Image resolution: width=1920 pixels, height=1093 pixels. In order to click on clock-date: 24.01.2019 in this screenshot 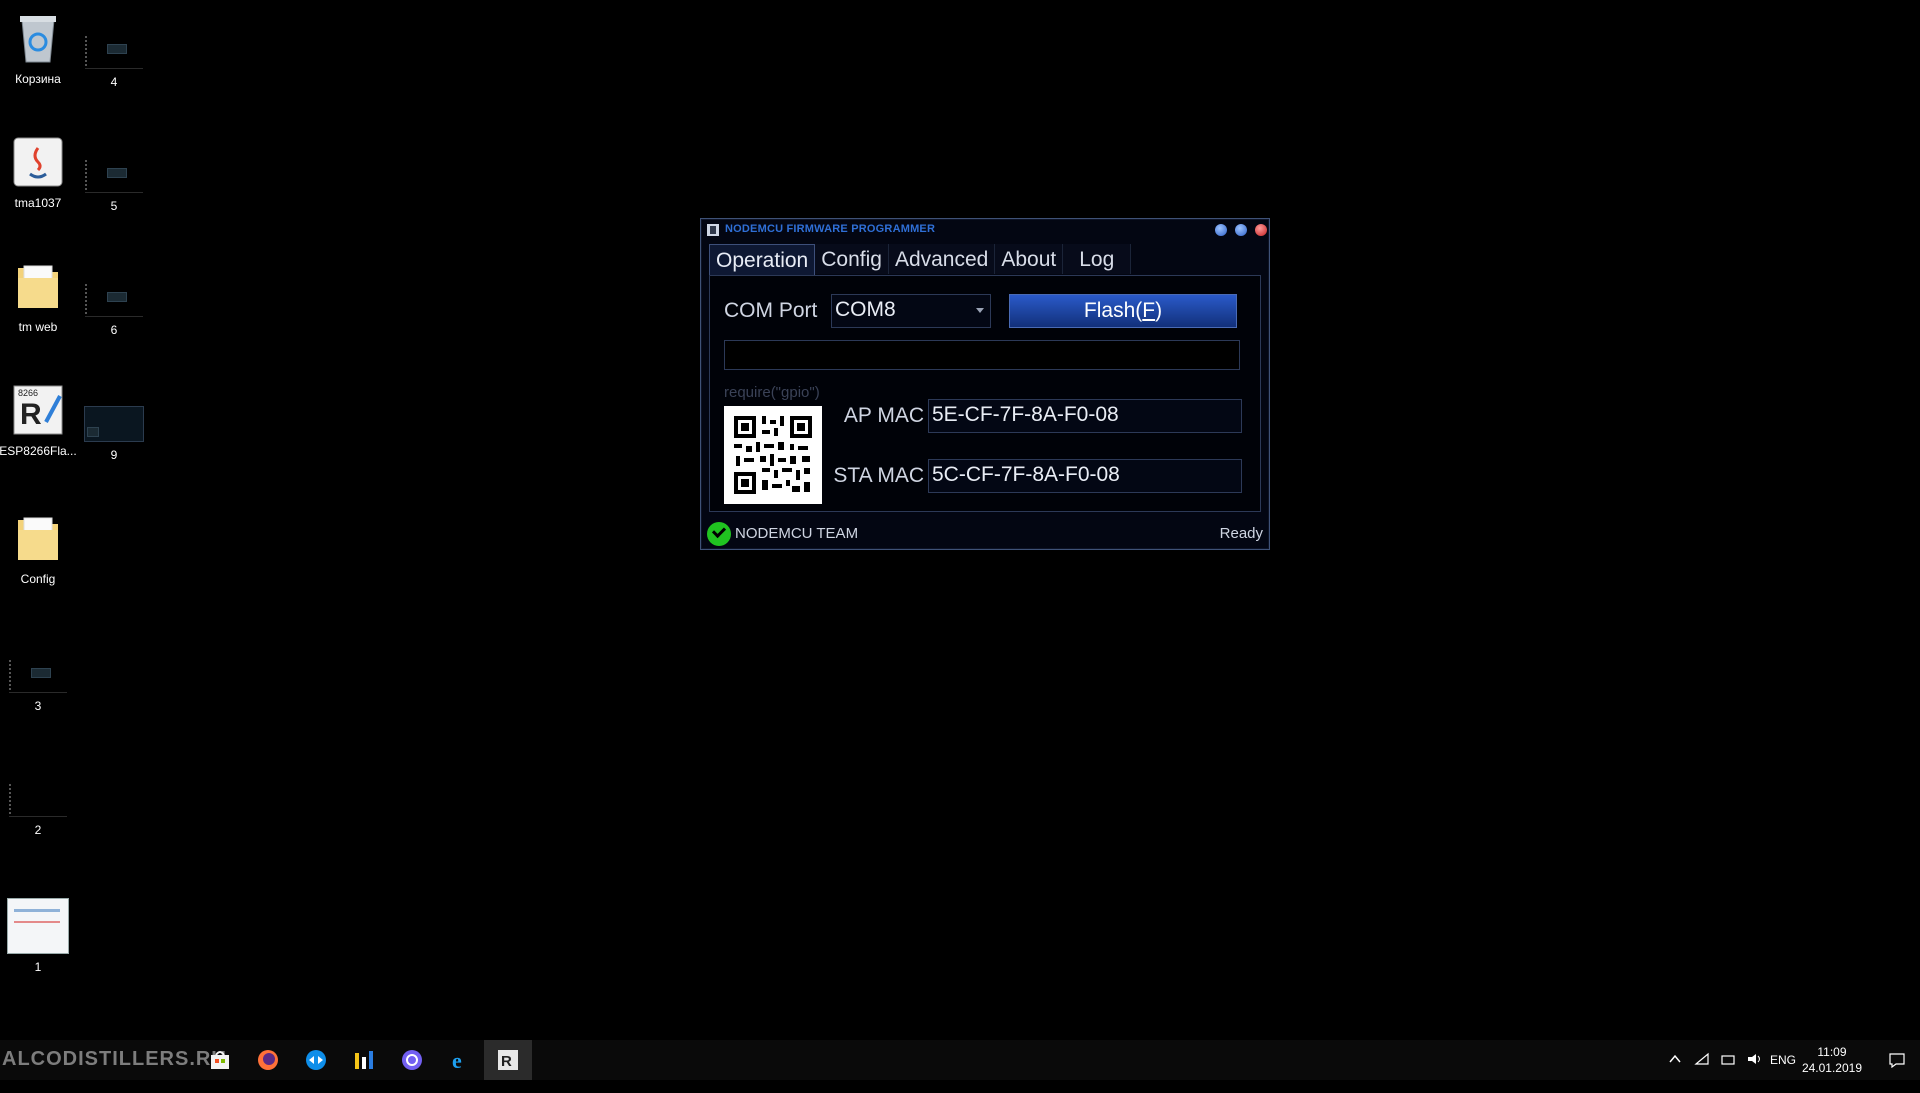, I will do `click(1831, 1068)`.